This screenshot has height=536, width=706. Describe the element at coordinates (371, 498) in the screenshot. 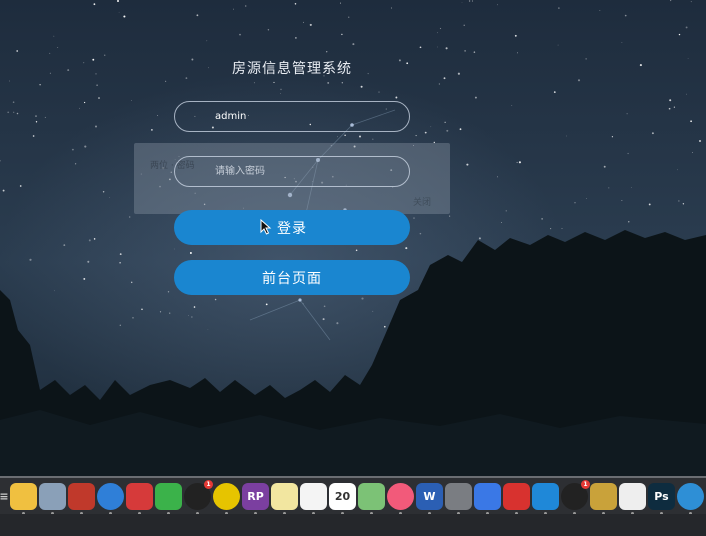

I see `dock-maps-icon` at that location.